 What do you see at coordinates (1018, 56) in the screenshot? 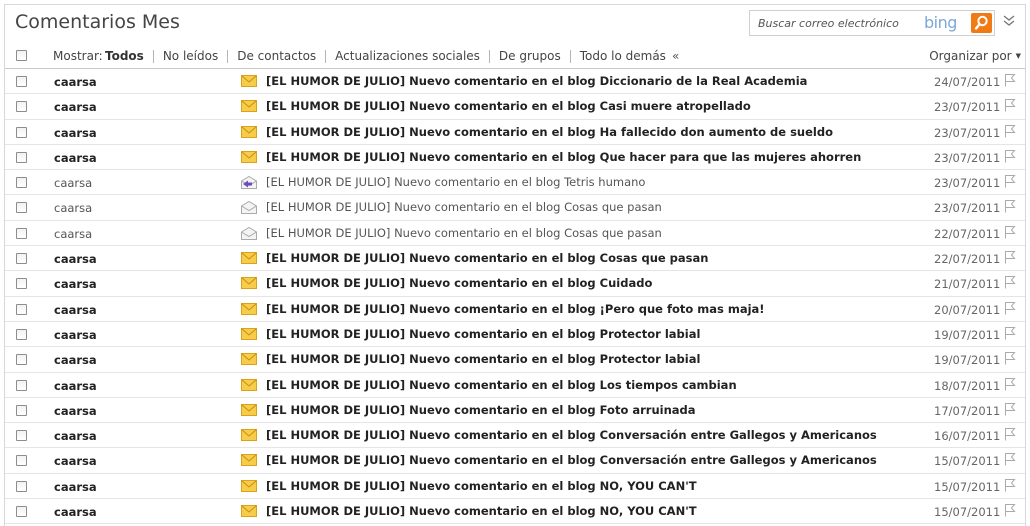
I see `dropdown-arrow-icon: ▼` at bounding box center [1018, 56].